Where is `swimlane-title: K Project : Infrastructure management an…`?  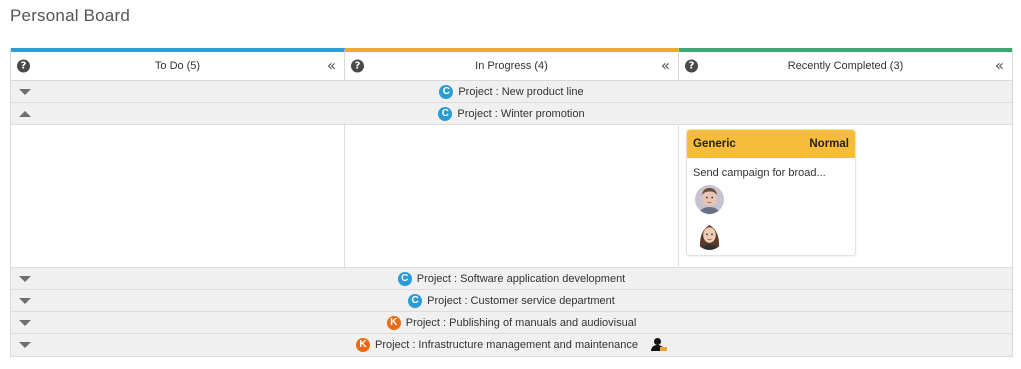 swimlane-title: K Project : Infrastructure management an… is located at coordinates (511, 345).